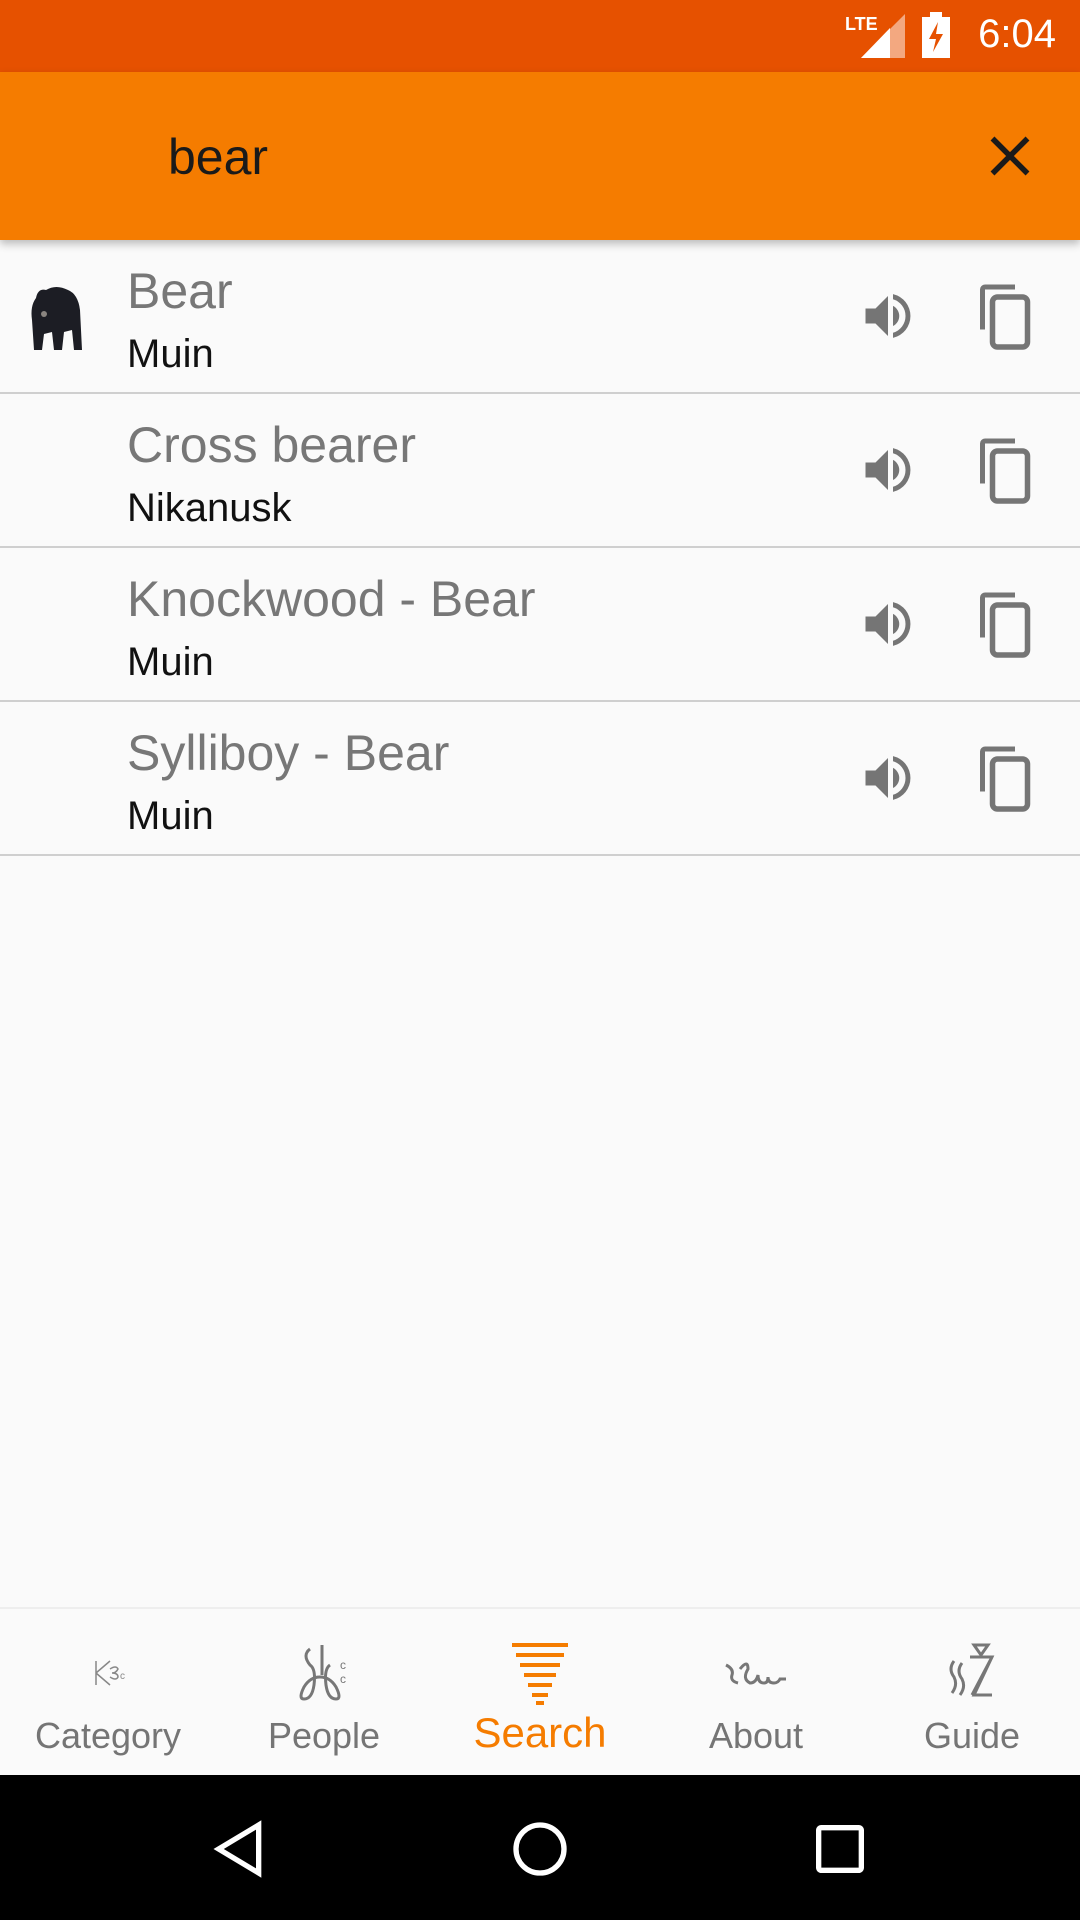  I want to click on tab-label: Category, so click(108, 1735).